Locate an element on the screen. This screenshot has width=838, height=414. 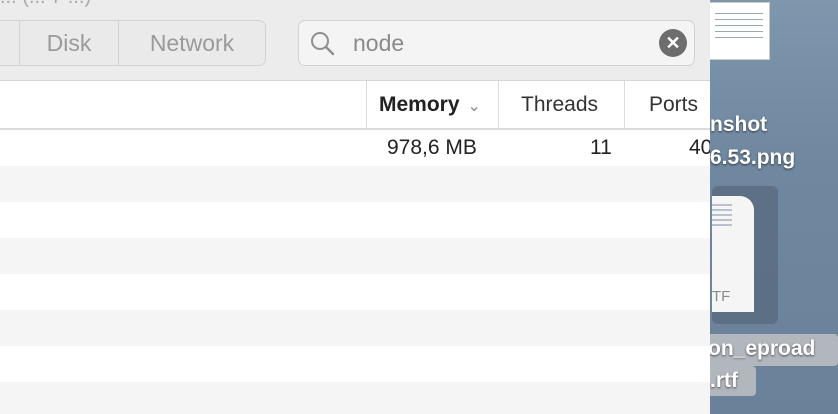
column-header-threads: Threads is located at coordinates (561, 104).